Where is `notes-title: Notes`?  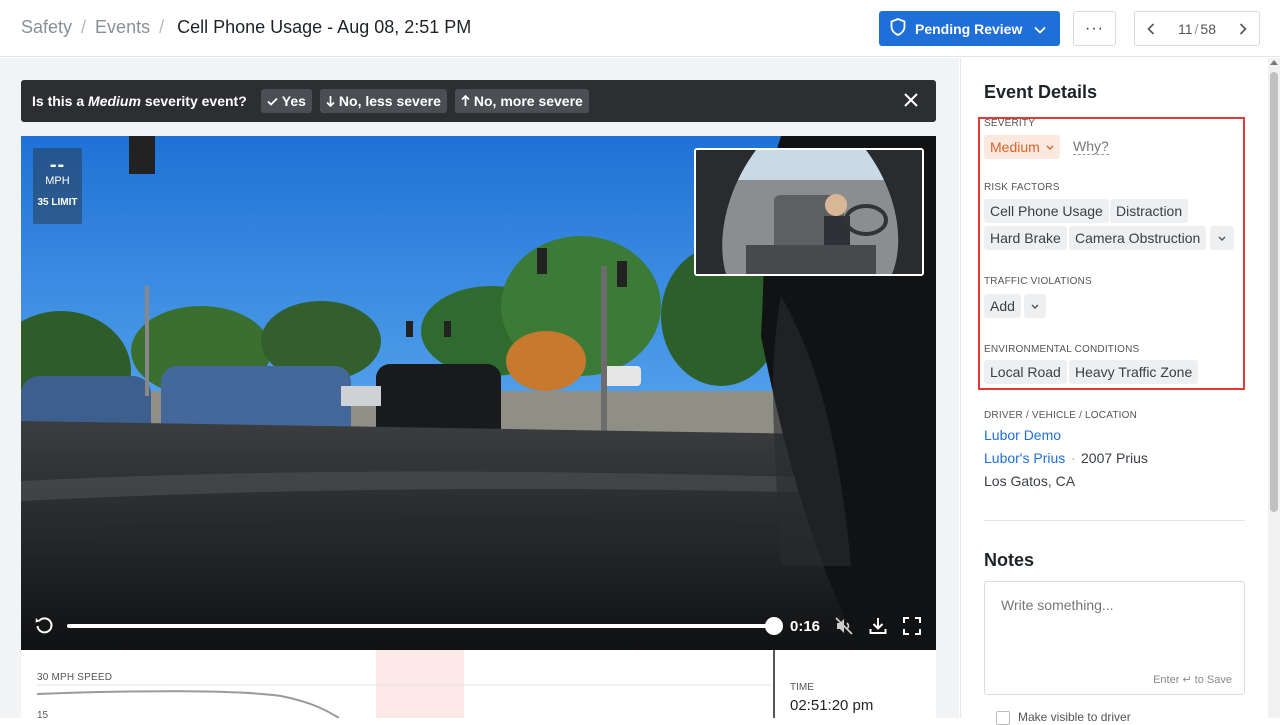 notes-title: Notes is located at coordinates (1009, 560).